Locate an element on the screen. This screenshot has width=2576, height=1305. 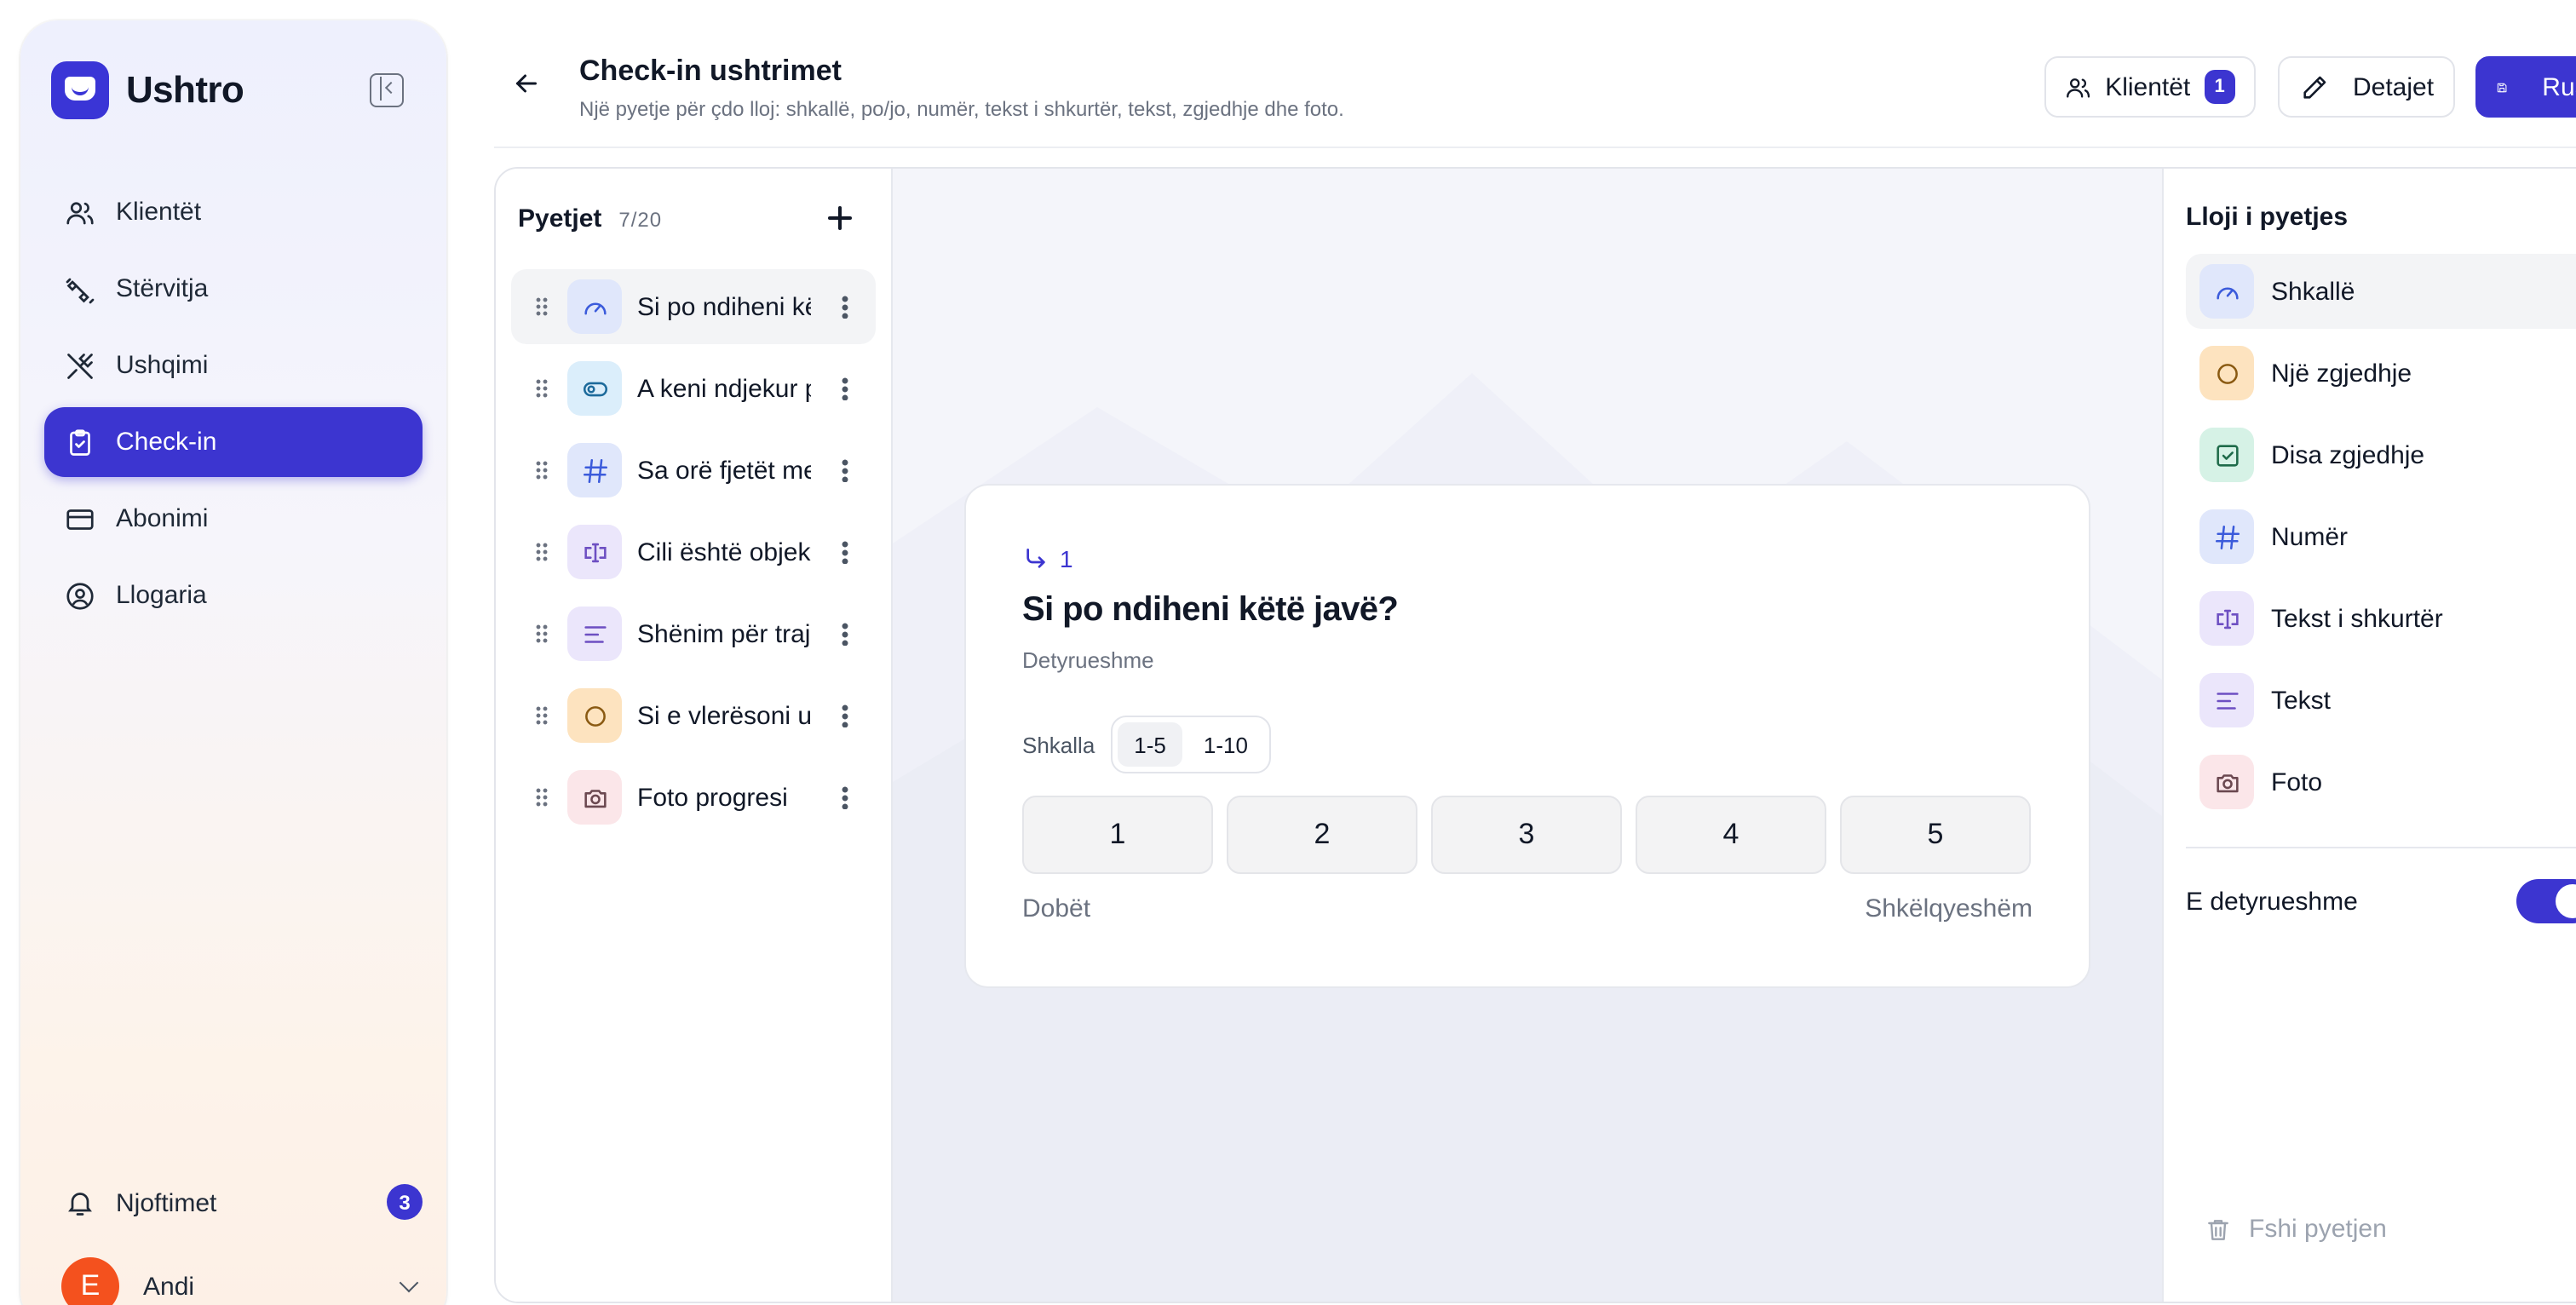
clients-button: Klientët 1 is located at coordinates (2150, 87).